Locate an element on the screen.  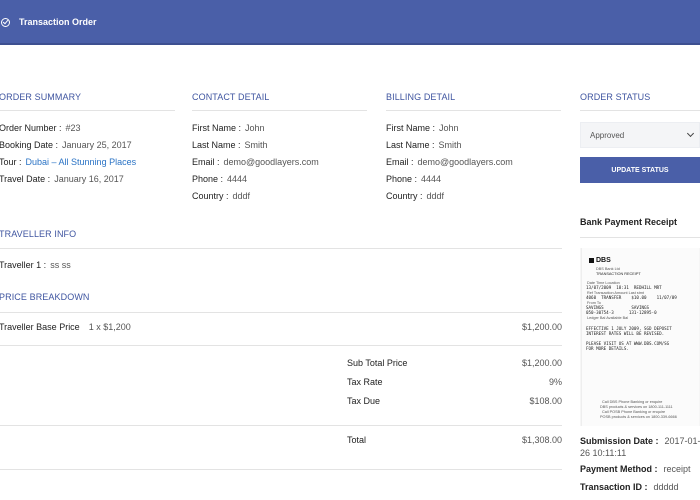
contact-email-label: Email : is located at coordinates (206, 162).